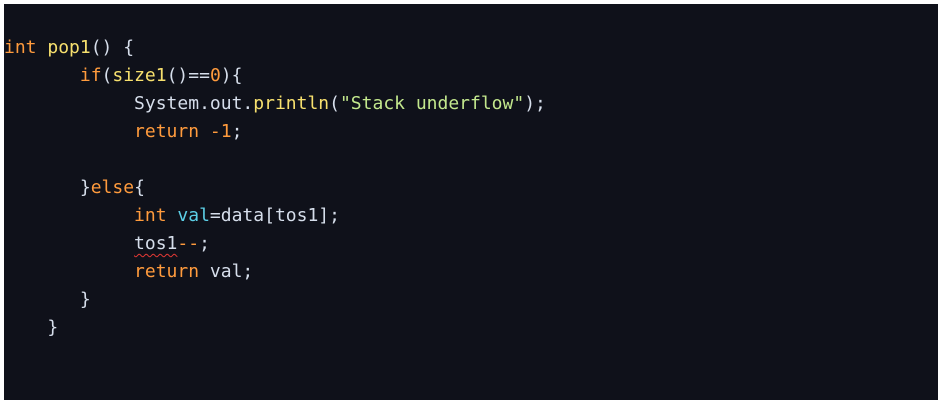 This screenshot has width=942, height=400. What do you see at coordinates (193, 215) in the screenshot?
I see `variable-name: val` at bounding box center [193, 215].